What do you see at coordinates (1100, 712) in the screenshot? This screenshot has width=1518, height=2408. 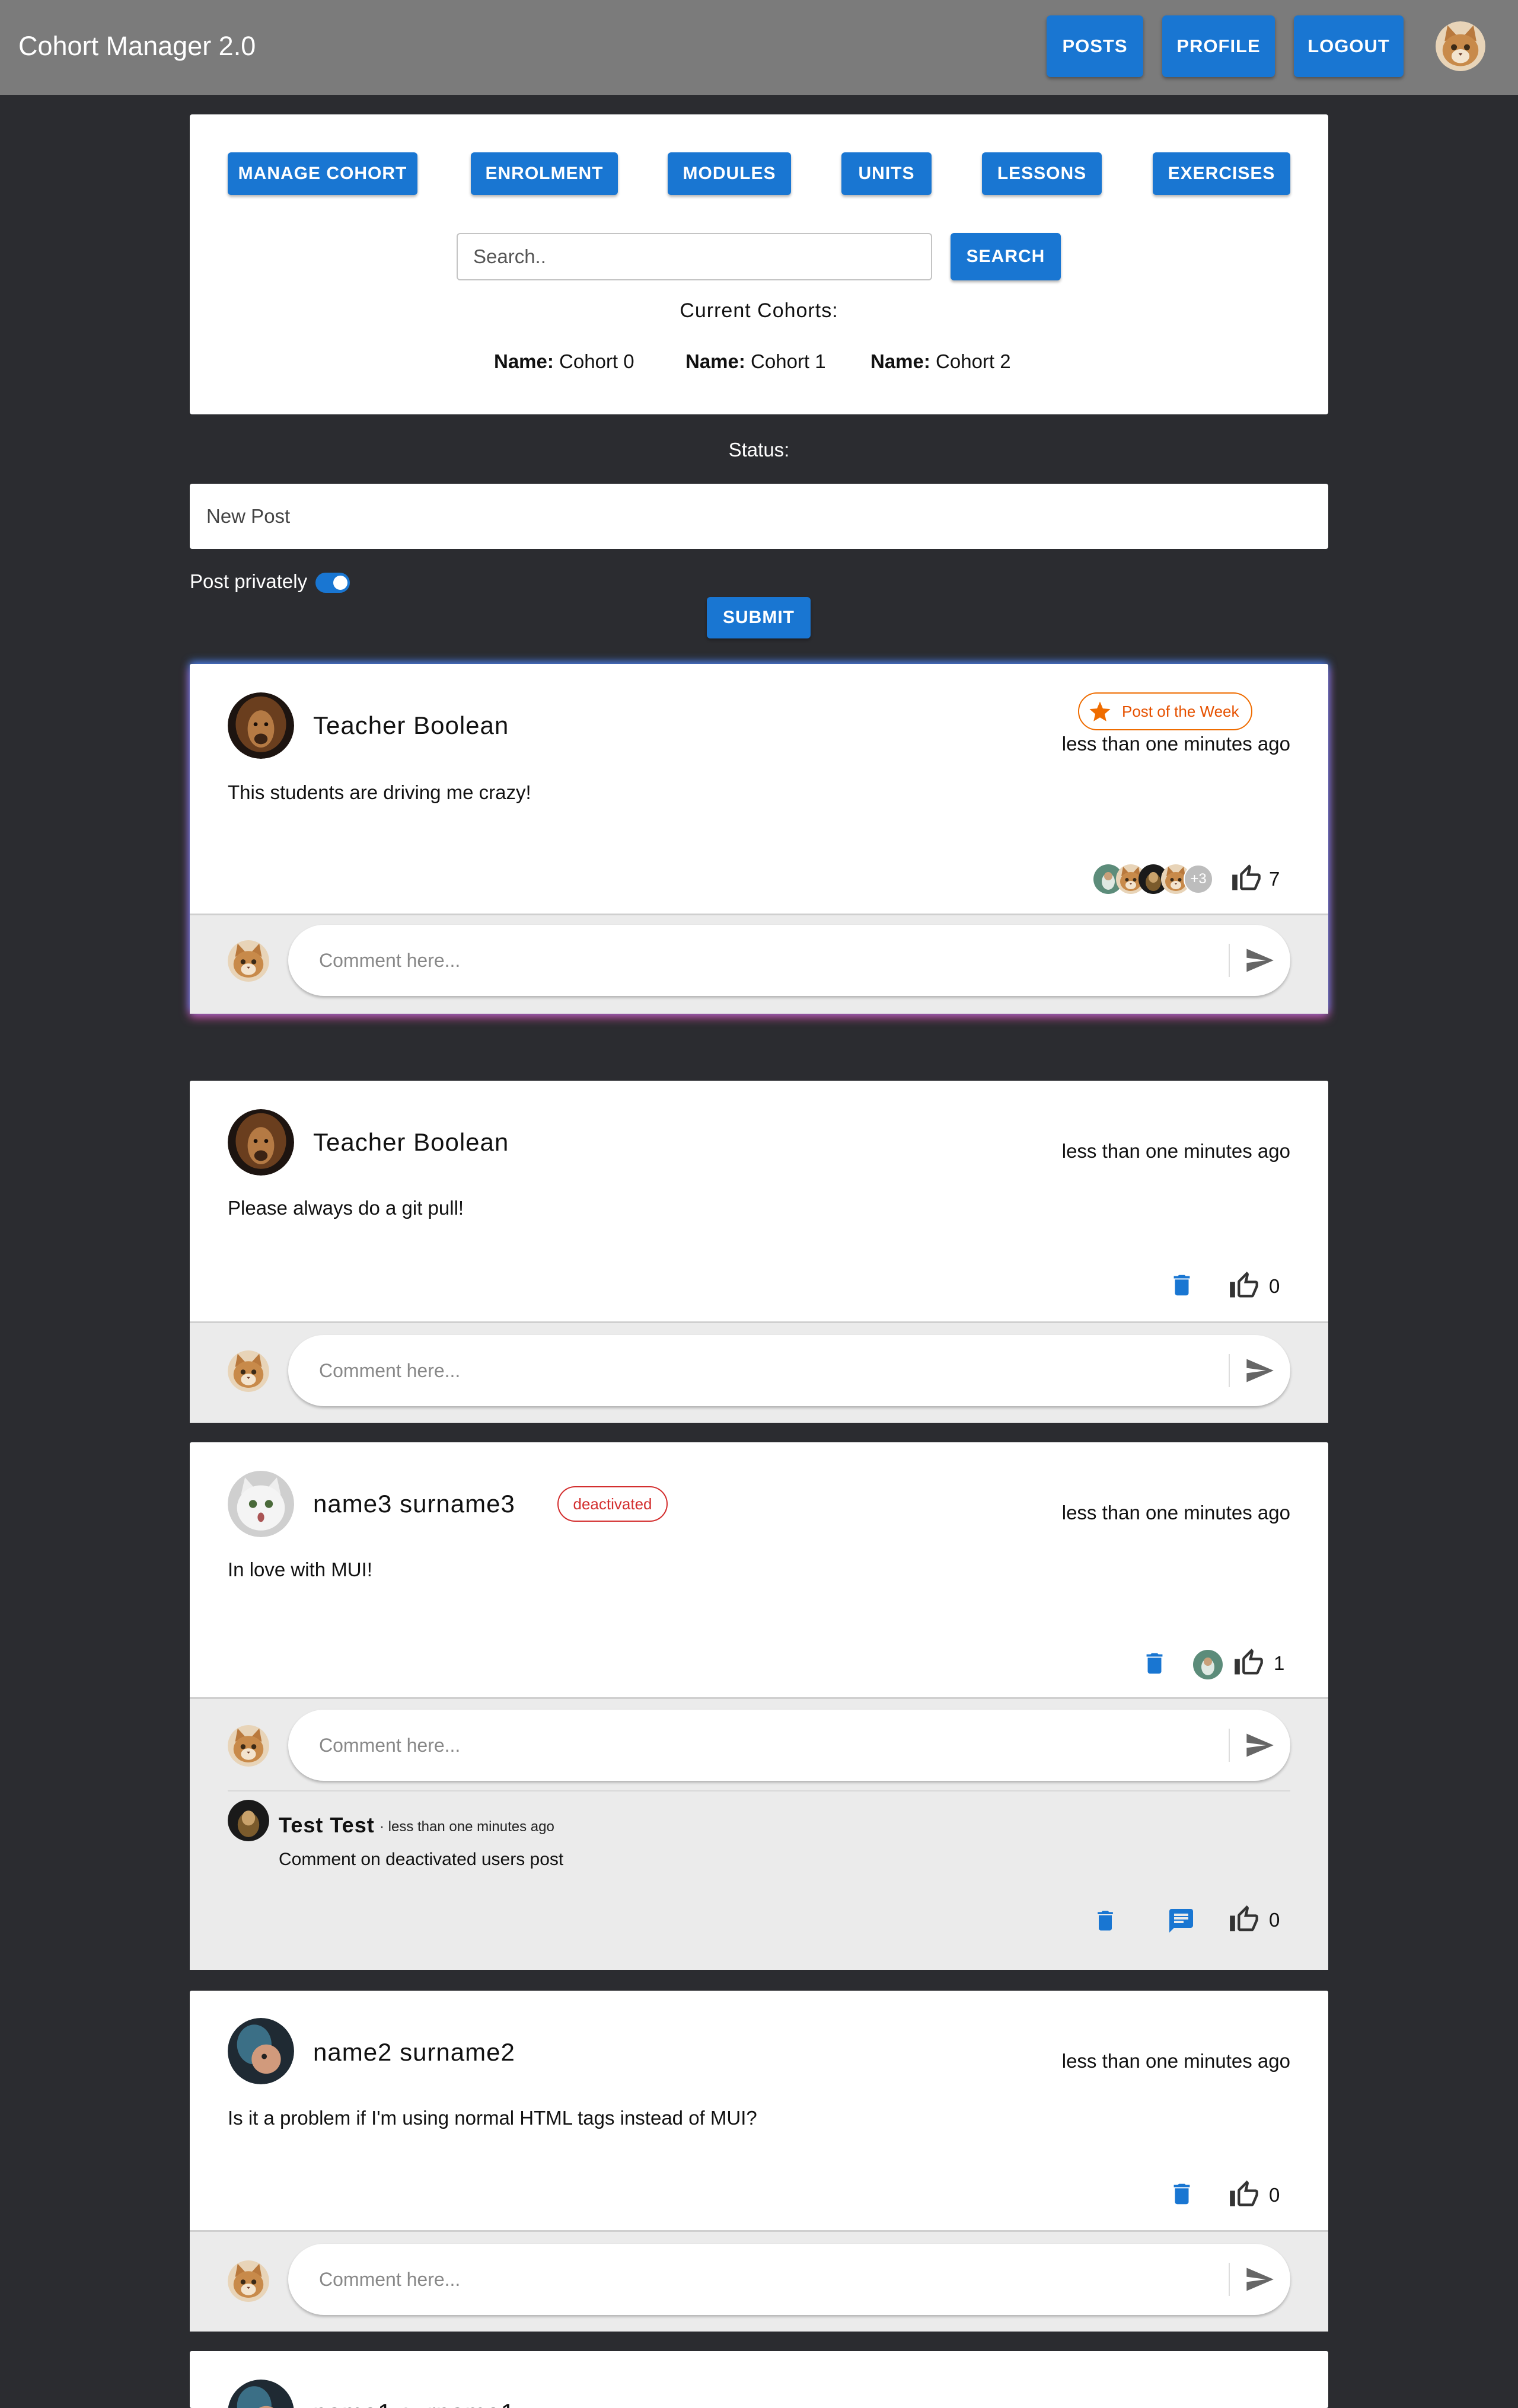 I see `star-icon` at bounding box center [1100, 712].